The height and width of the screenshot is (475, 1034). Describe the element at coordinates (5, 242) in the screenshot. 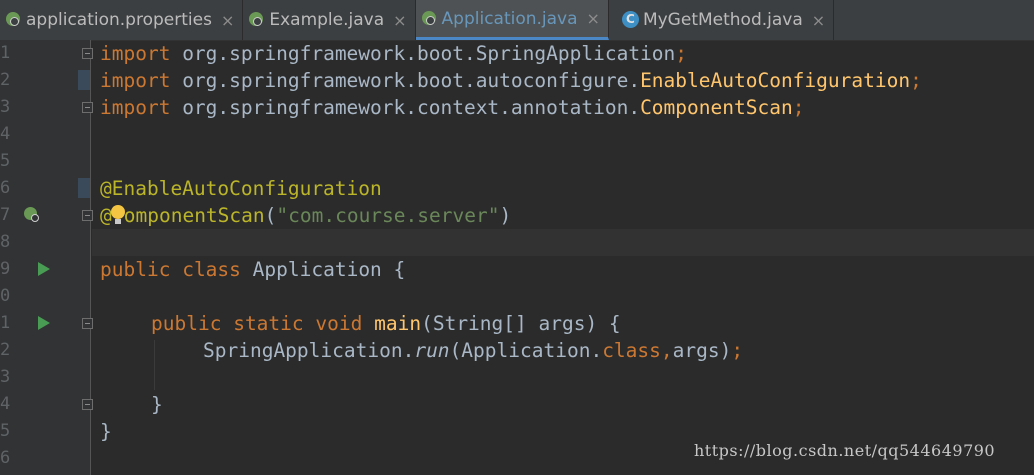

I see `line-number: 8` at that location.